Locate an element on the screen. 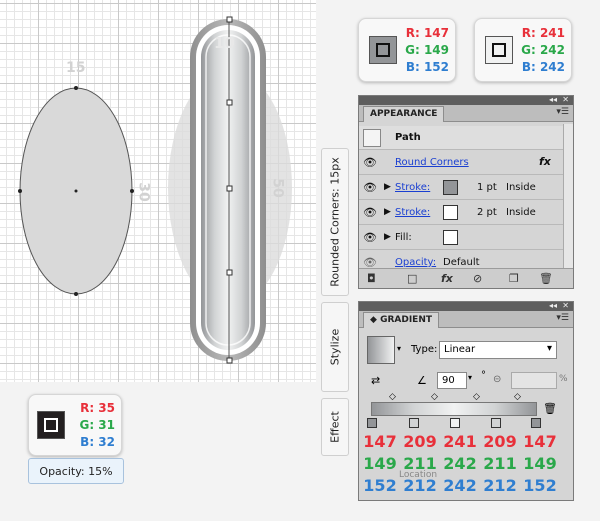 This screenshot has width=600, height=521. angle-stepper-icon: ▾ is located at coordinates (470, 377).